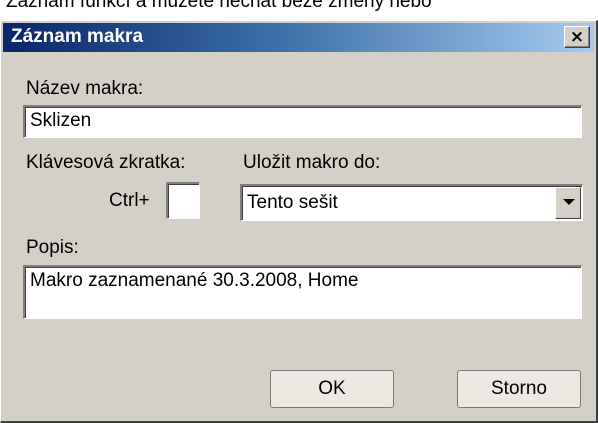  What do you see at coordinates (411, 202) in the screenshot?
I see `store-in-select: Tento sešit` at bounding box center [411, 202].